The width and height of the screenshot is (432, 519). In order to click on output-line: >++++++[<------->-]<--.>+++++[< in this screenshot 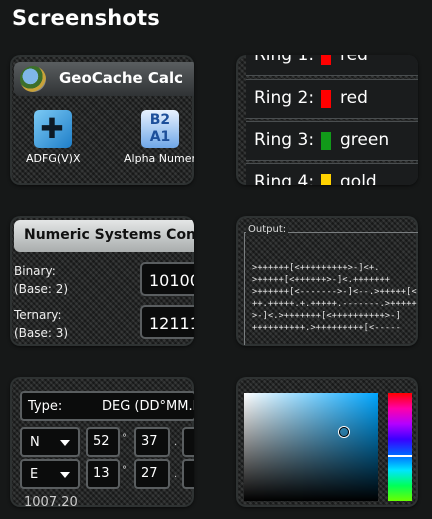, I will do `click(334, 292)`.